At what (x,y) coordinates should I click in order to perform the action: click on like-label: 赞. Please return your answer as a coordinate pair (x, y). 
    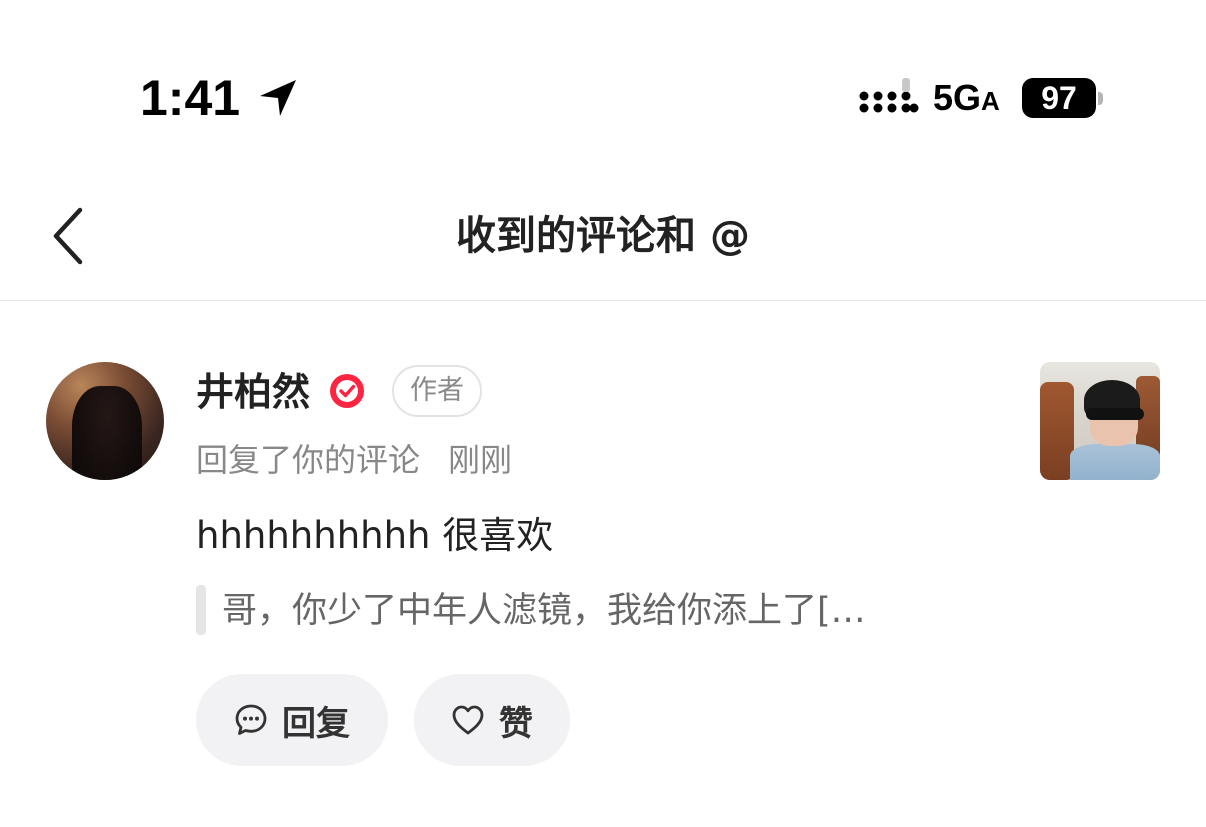
    Looking at the image, I should click on (516, 723).